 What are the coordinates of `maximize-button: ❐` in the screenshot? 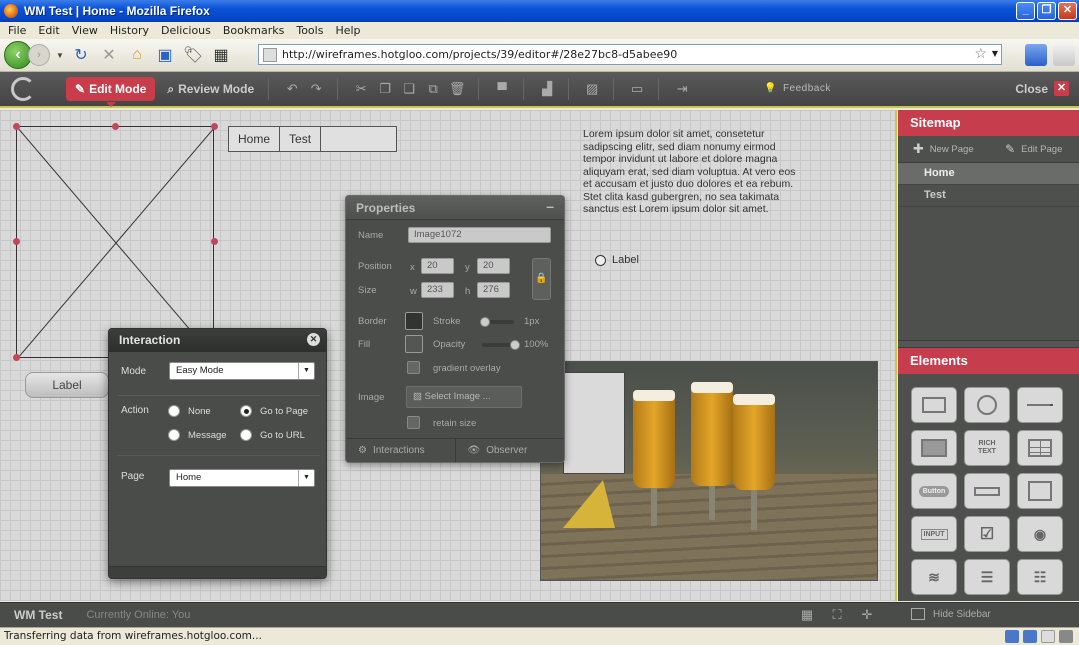 It's located at (1046, 11).